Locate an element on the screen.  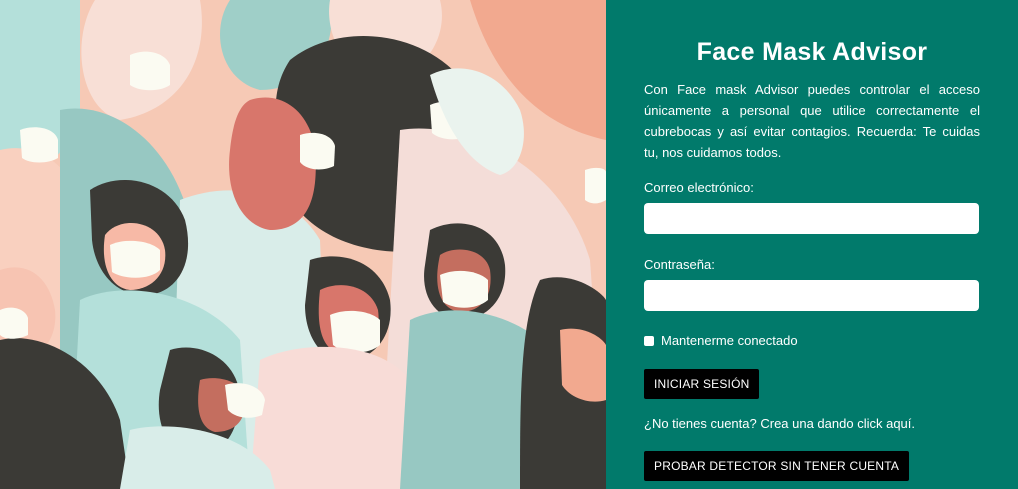
remember-me-label: Mantenerme conectado is located at coordinates (729, 340).